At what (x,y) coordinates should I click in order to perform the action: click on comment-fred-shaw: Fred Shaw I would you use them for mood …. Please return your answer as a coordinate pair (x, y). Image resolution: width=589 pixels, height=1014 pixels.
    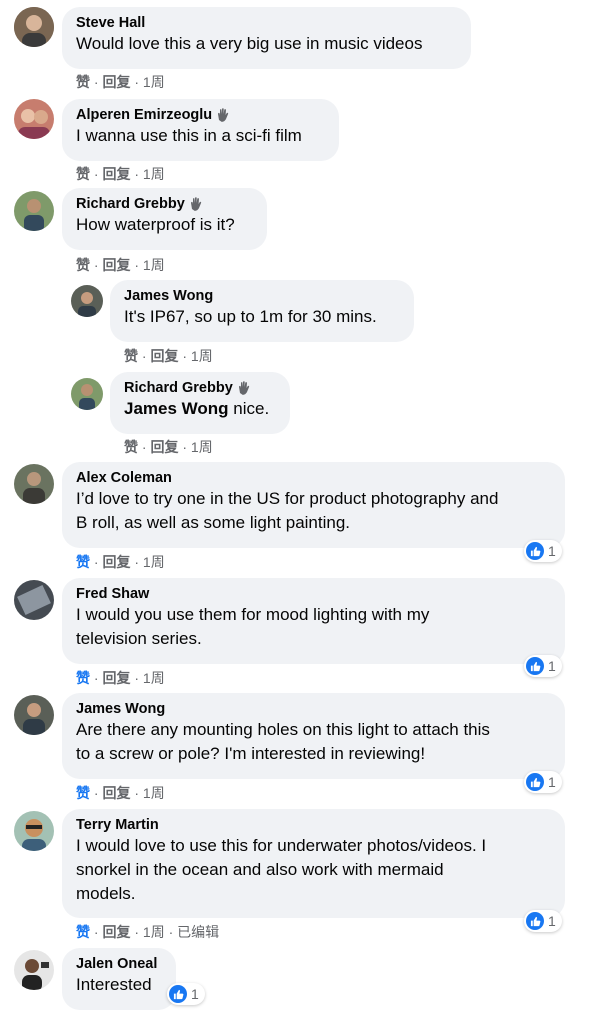
    Looking at the image, I should click on (294, 634).